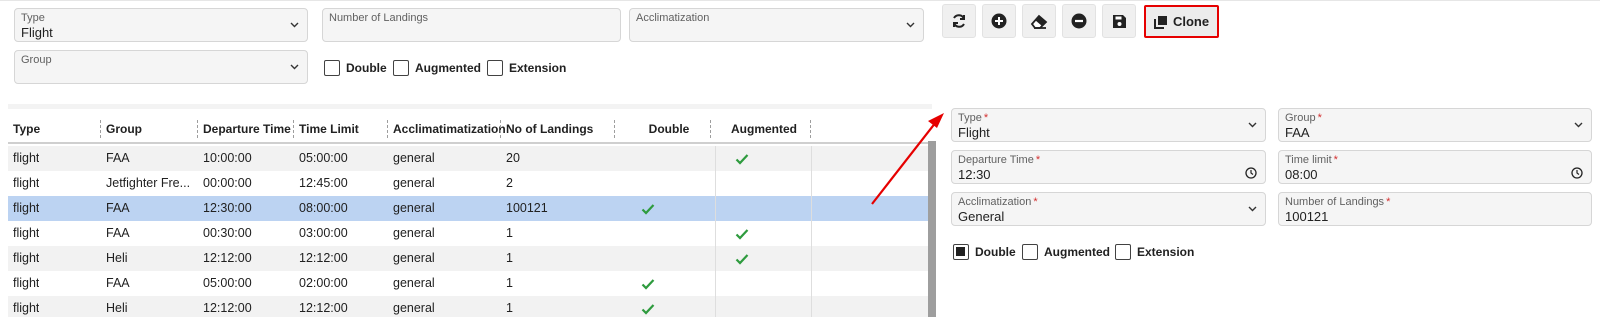  Describe the element at coordinates (33, 18) in the screenshot. I see `filter-type-label: Type` at that location.